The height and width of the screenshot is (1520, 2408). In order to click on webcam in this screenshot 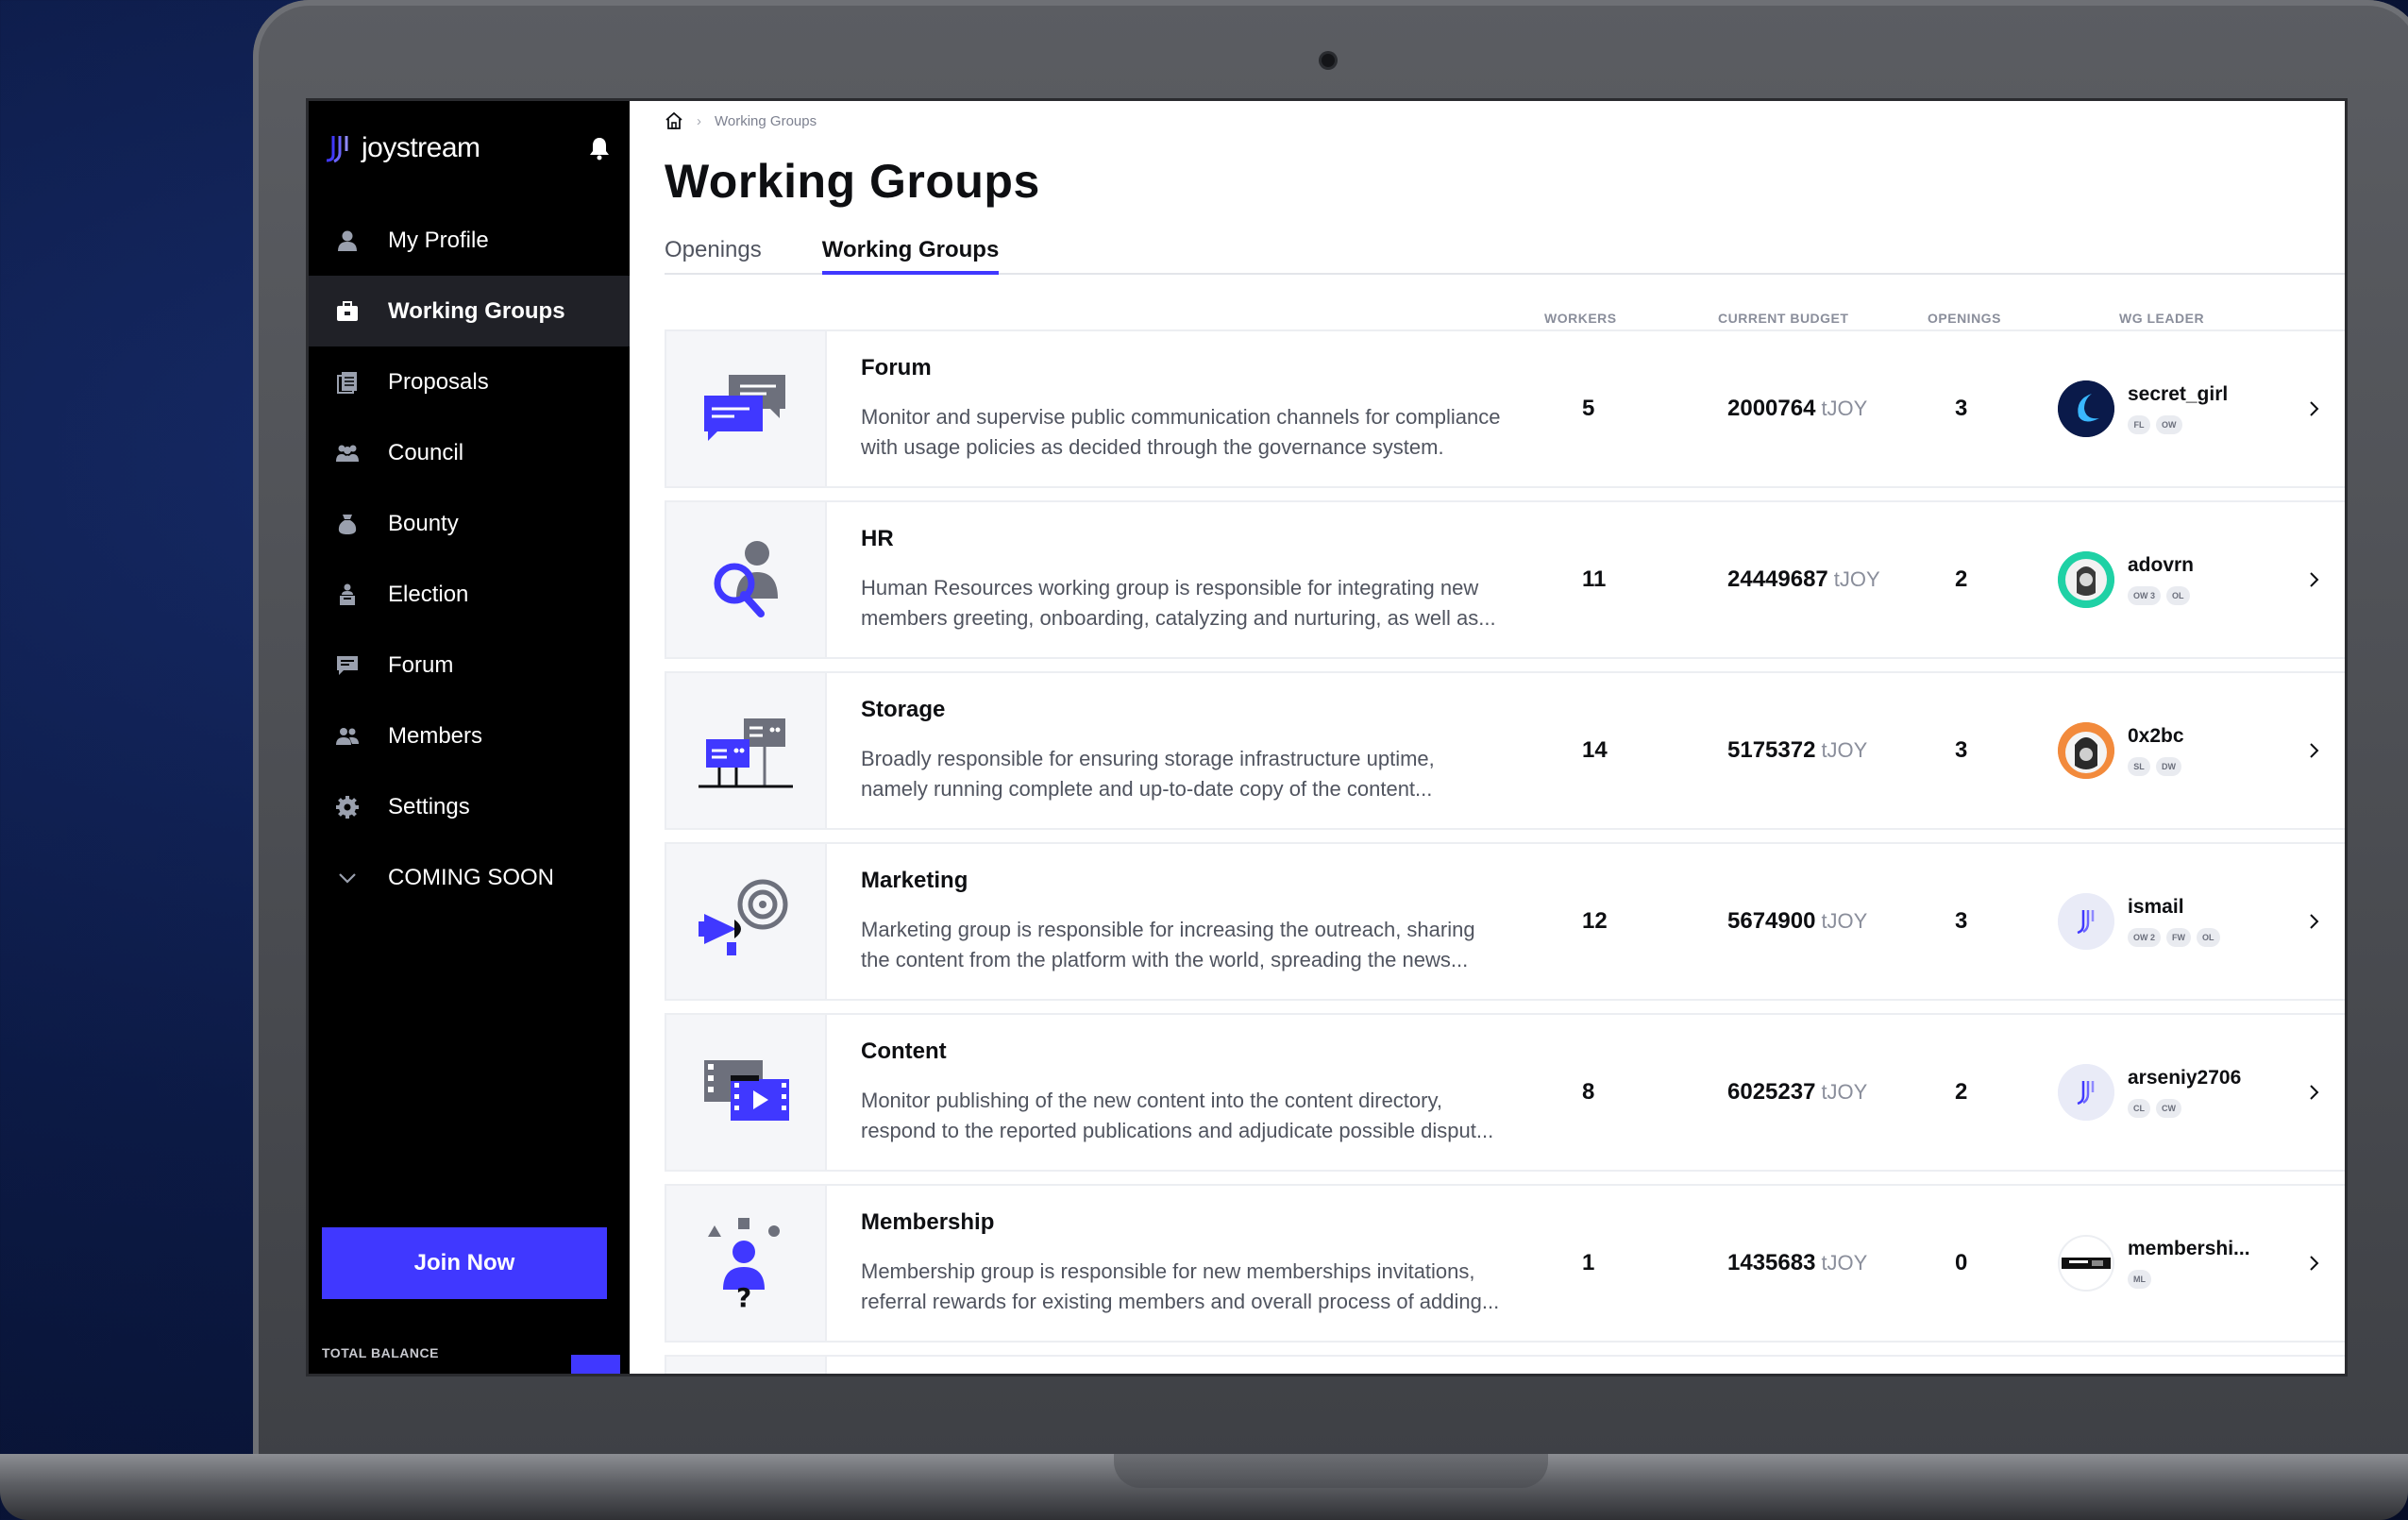, I will do `click(1328, 60)`.